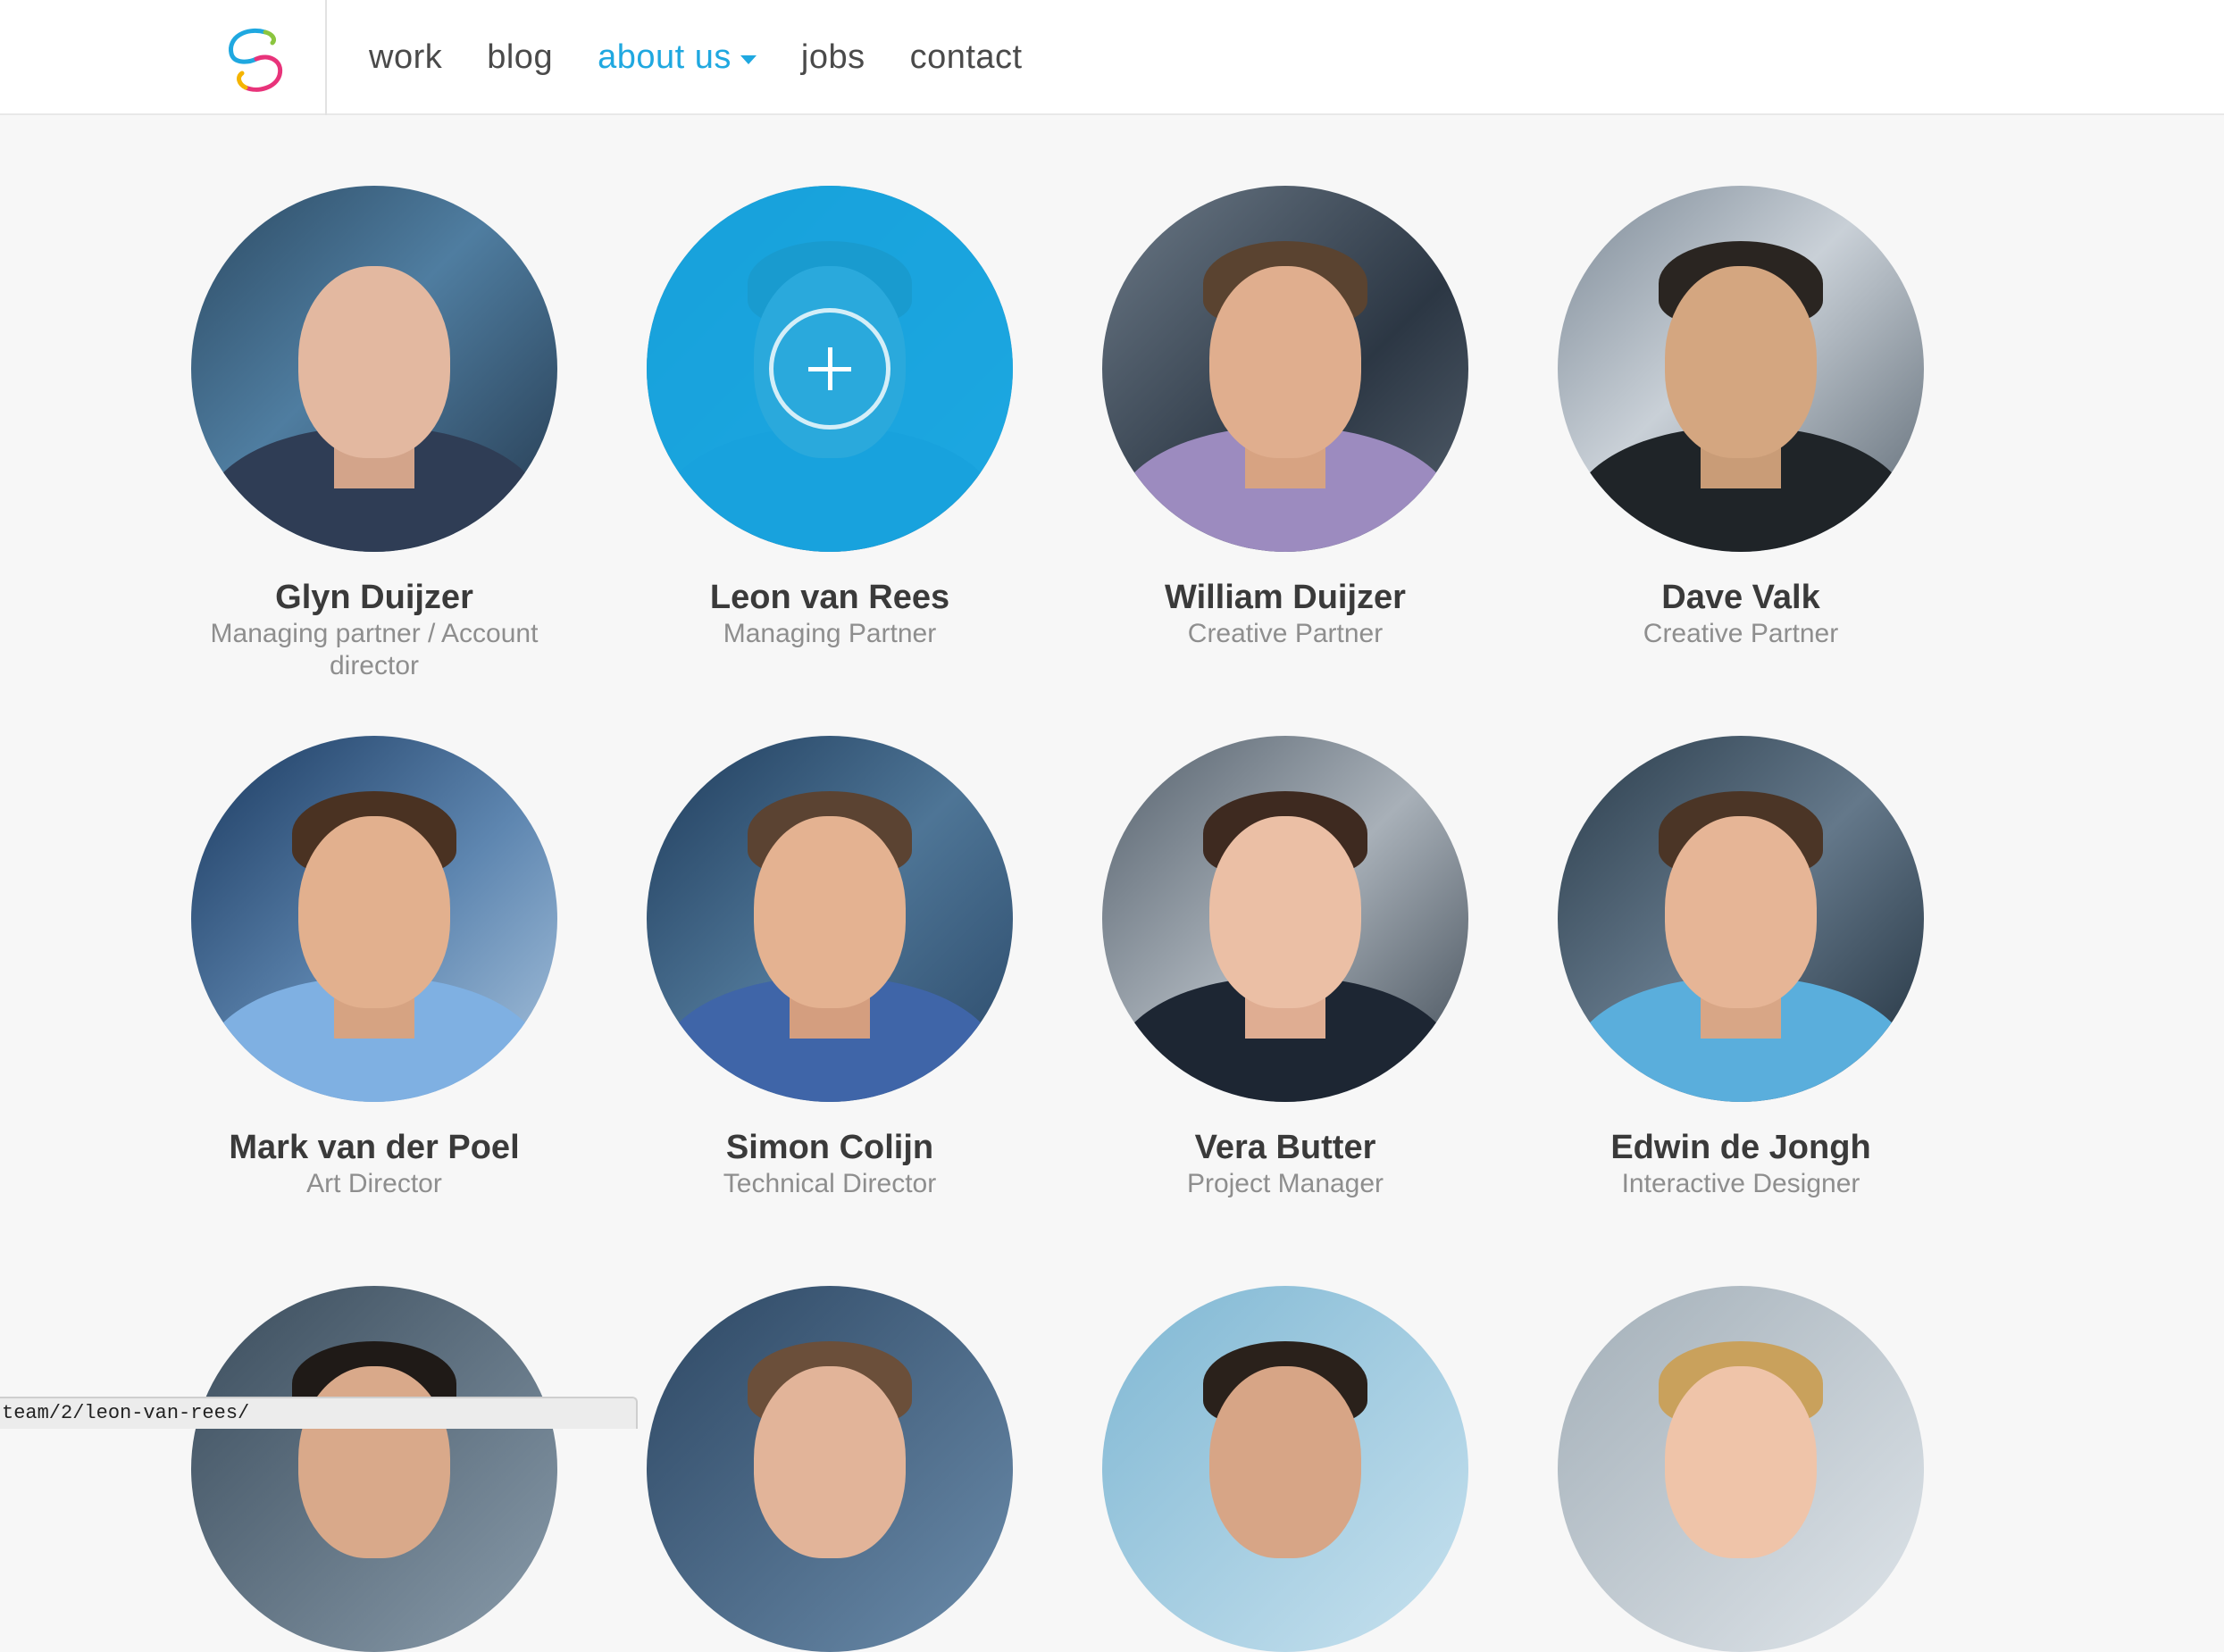 This screenshot has width=2224, height=1652. What do you see at coordinates (1285, 597) in the screenshot?
I see `member-name: William Duijzer` at bounding box center [1285, 597].